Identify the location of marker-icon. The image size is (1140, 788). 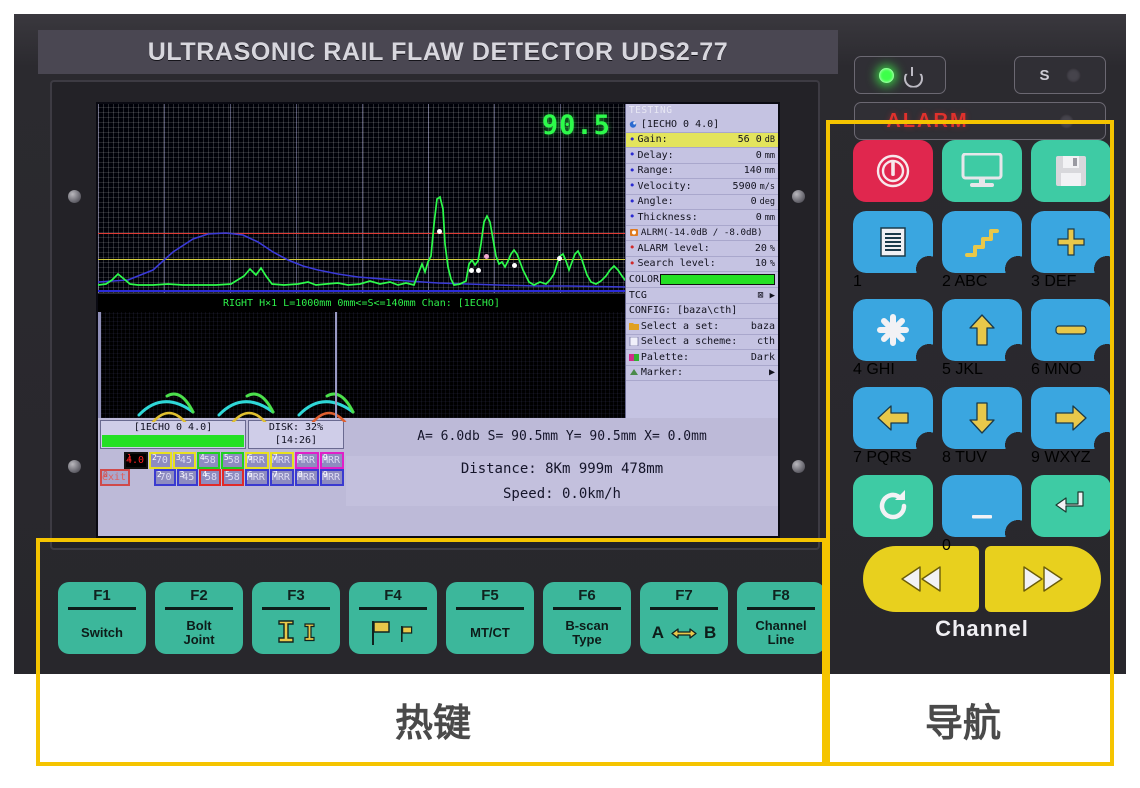
(633, 372).